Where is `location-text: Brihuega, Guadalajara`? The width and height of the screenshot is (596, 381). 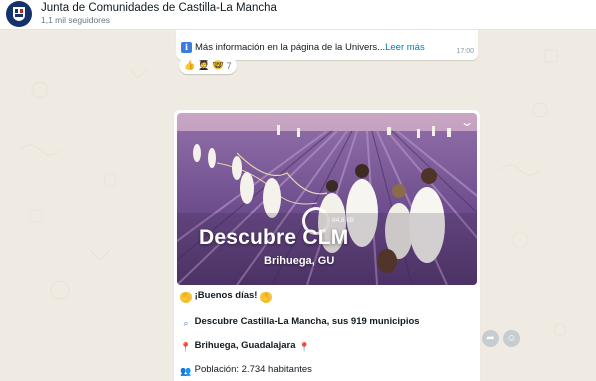
location-text: Brihuega, Guadalajara is located at coordinates (245, 345).